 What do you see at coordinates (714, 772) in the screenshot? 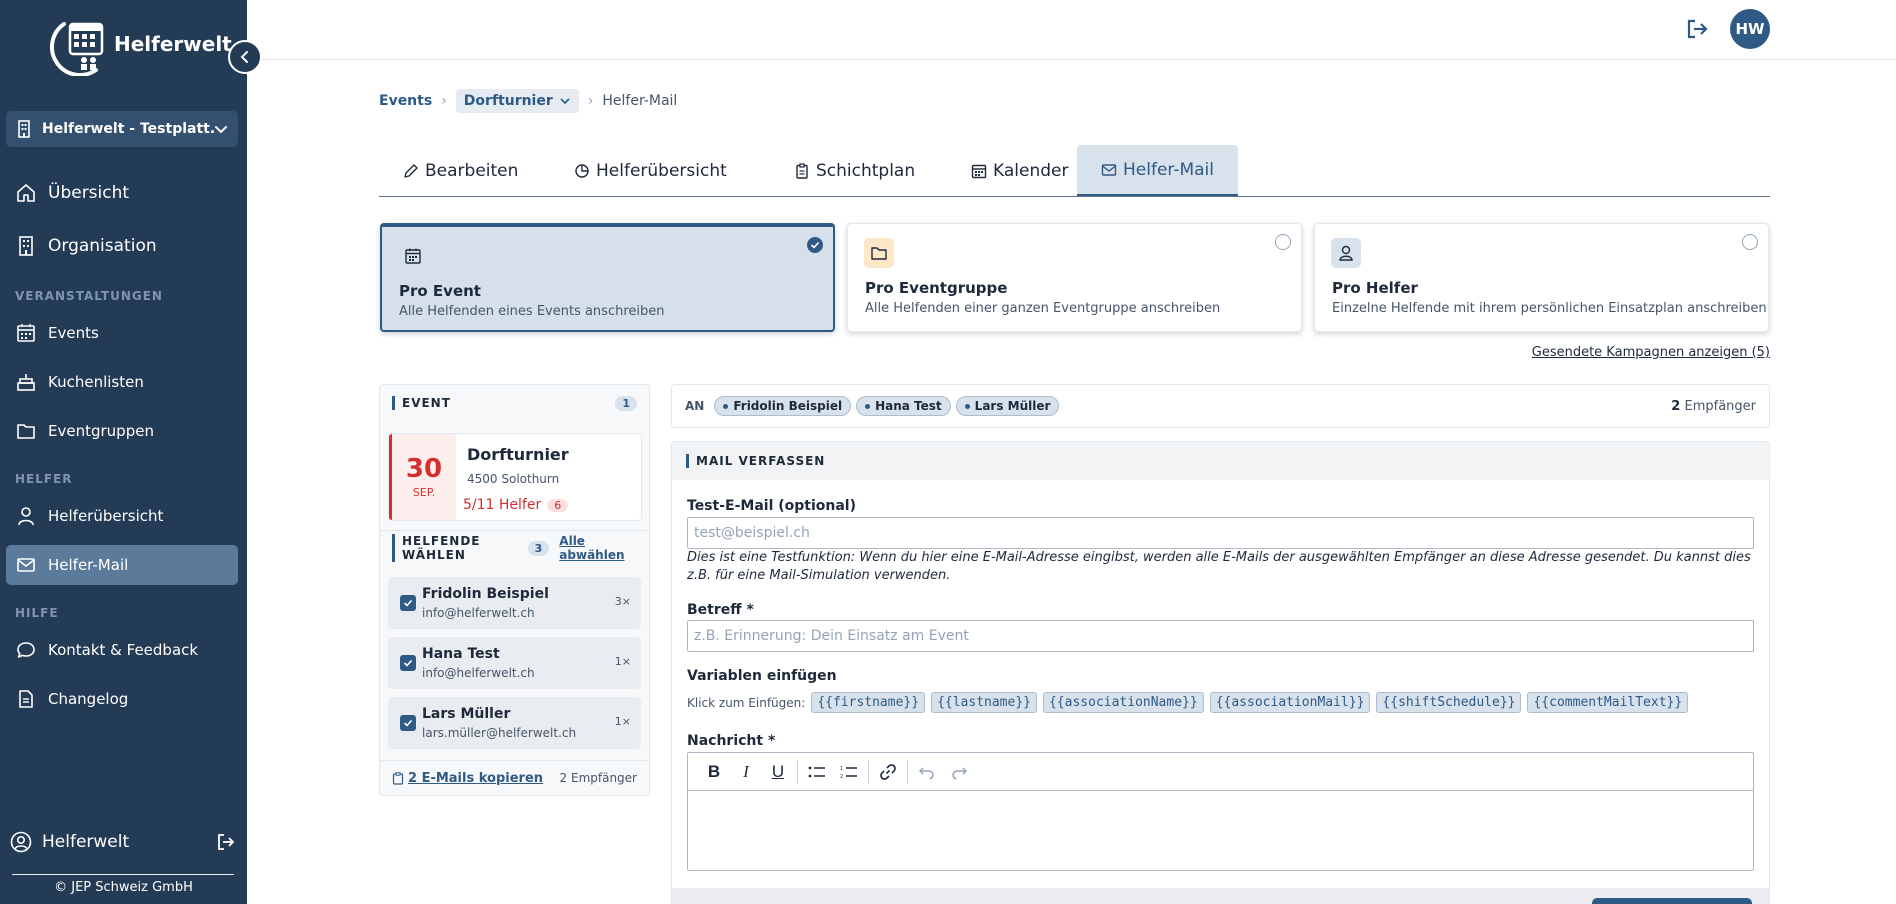
I see `bold-button: B` at bounding box center [714, 772].